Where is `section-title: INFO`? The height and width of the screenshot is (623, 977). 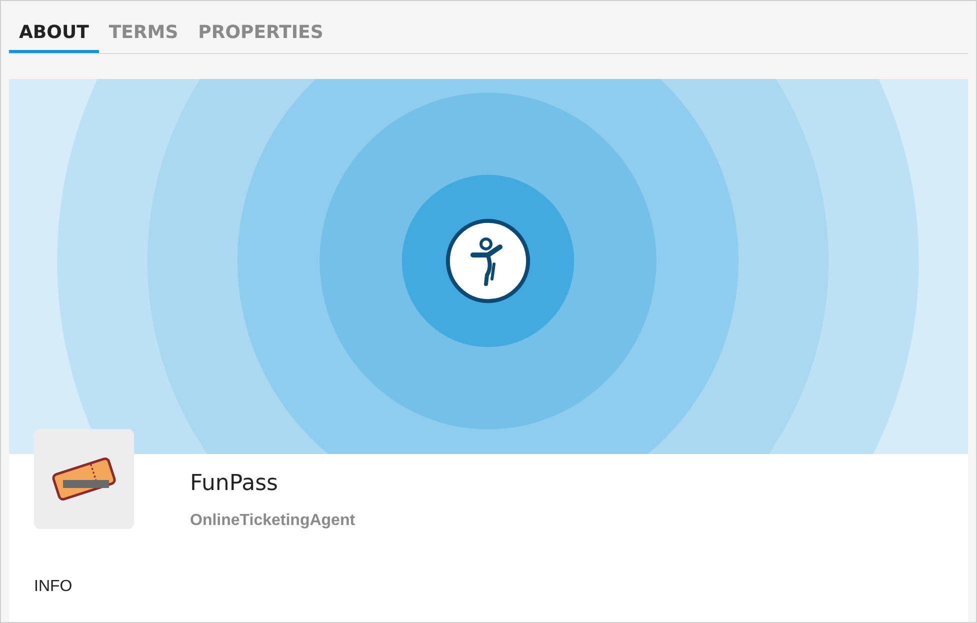
section-title: INFO is located at coordinates (53, 587).